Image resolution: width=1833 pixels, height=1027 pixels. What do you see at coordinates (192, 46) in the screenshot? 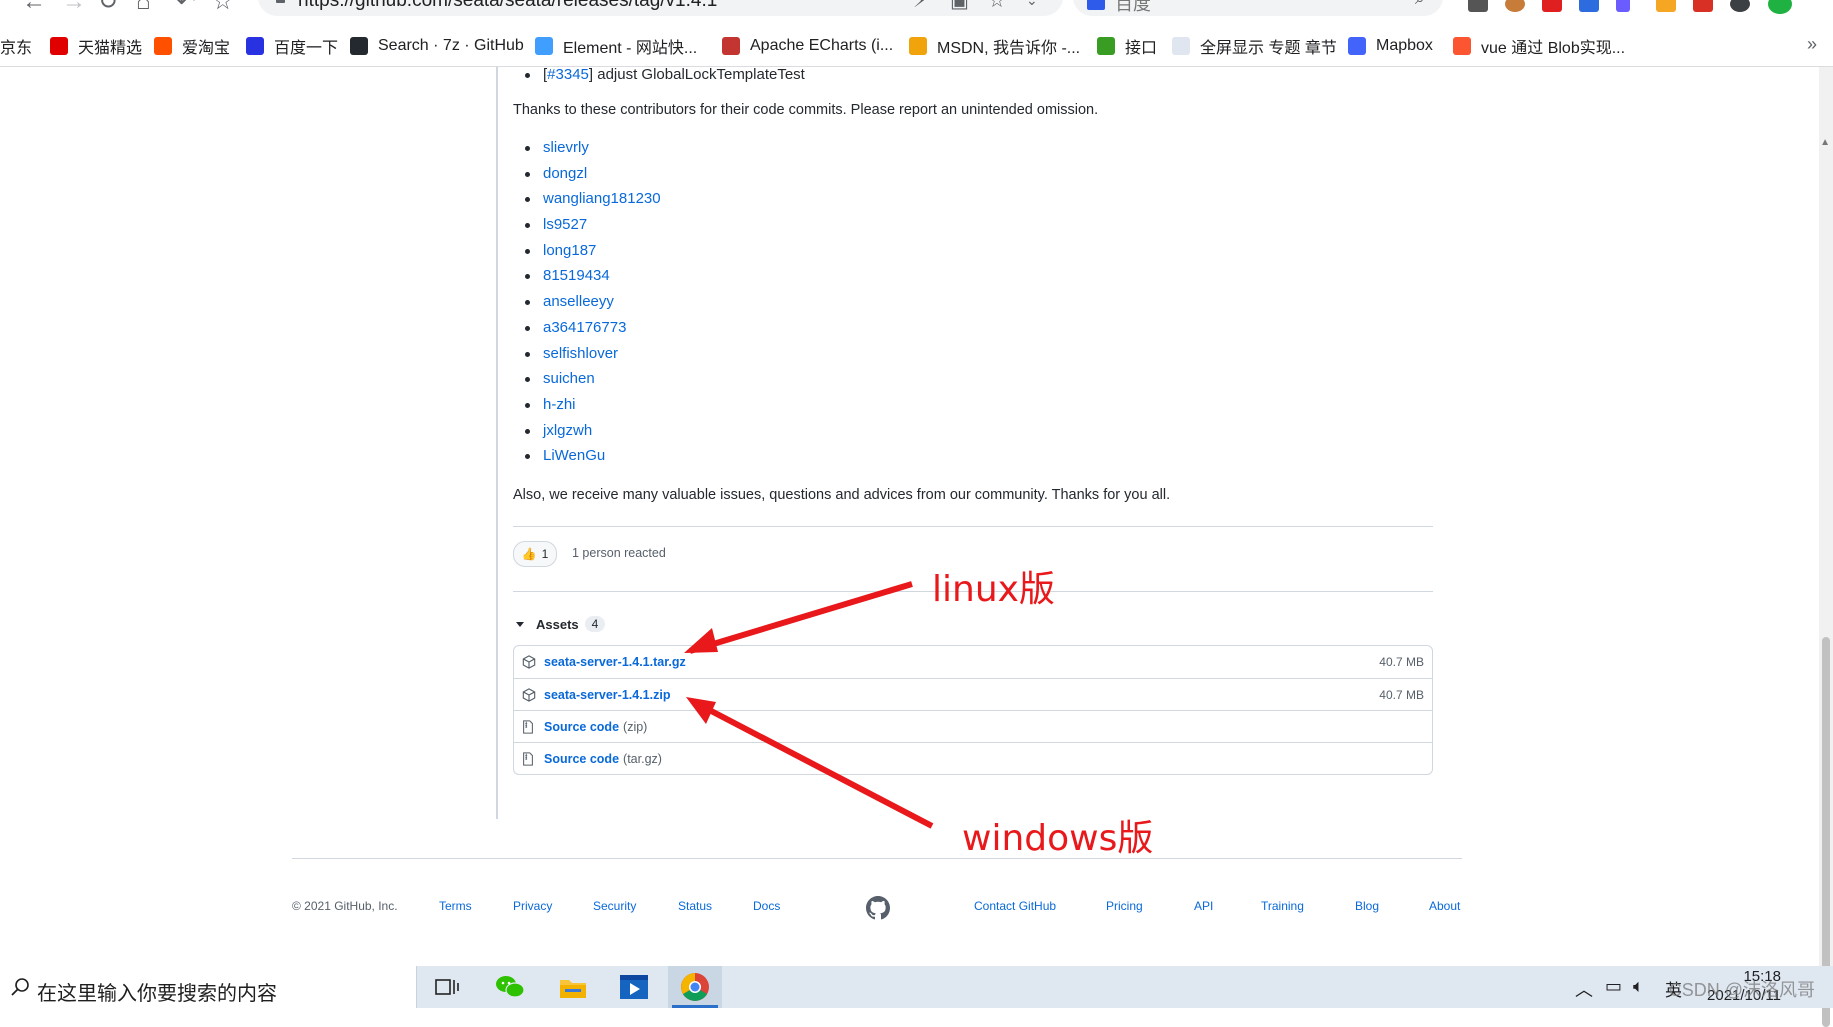
I see `bookmark-item: 爱淘宝` at bounding box center [192, 46].